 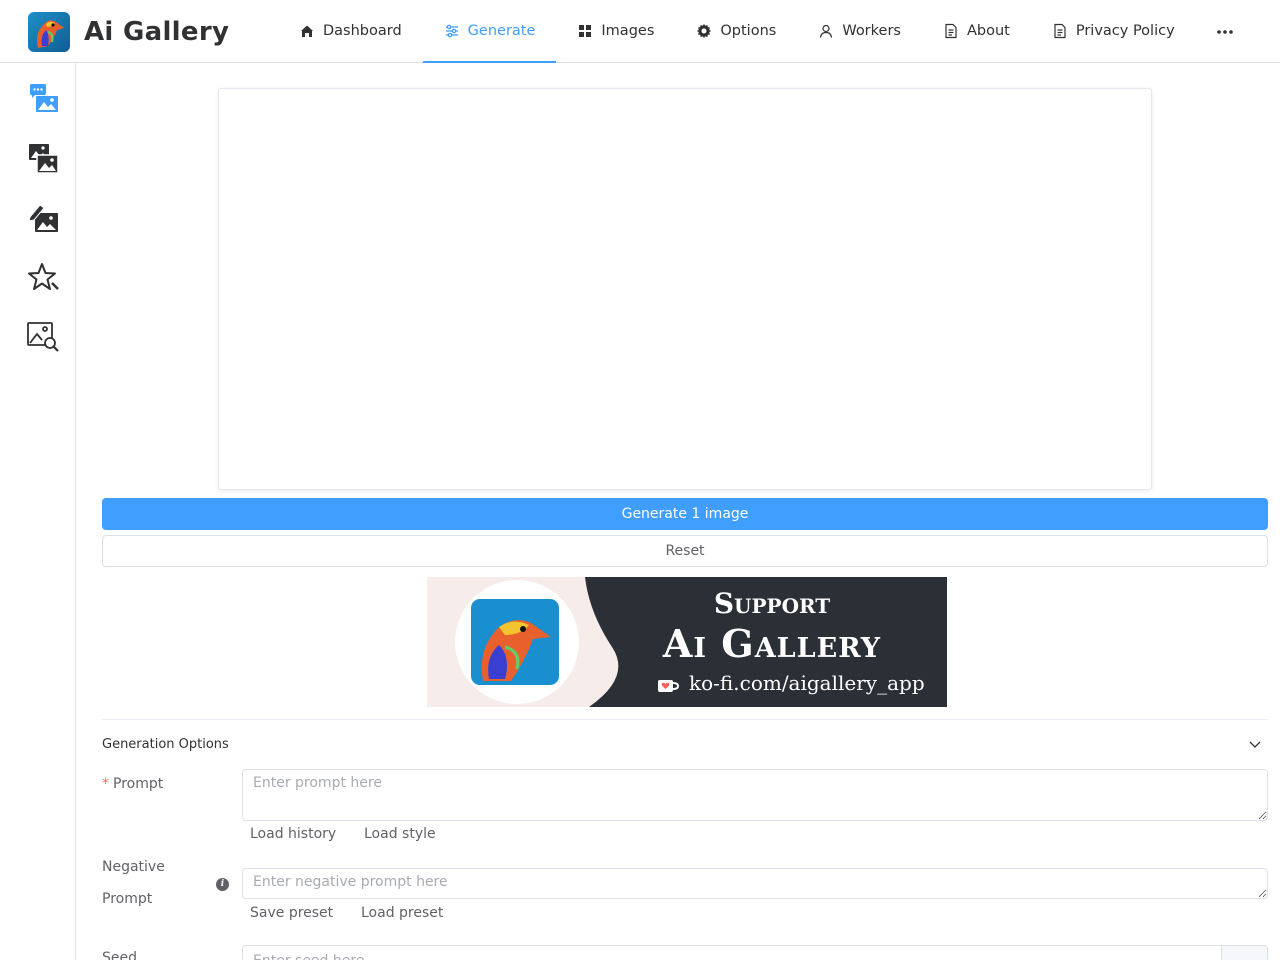 I want to click on sidebar-image-to-image, so click(x=43, y=158).